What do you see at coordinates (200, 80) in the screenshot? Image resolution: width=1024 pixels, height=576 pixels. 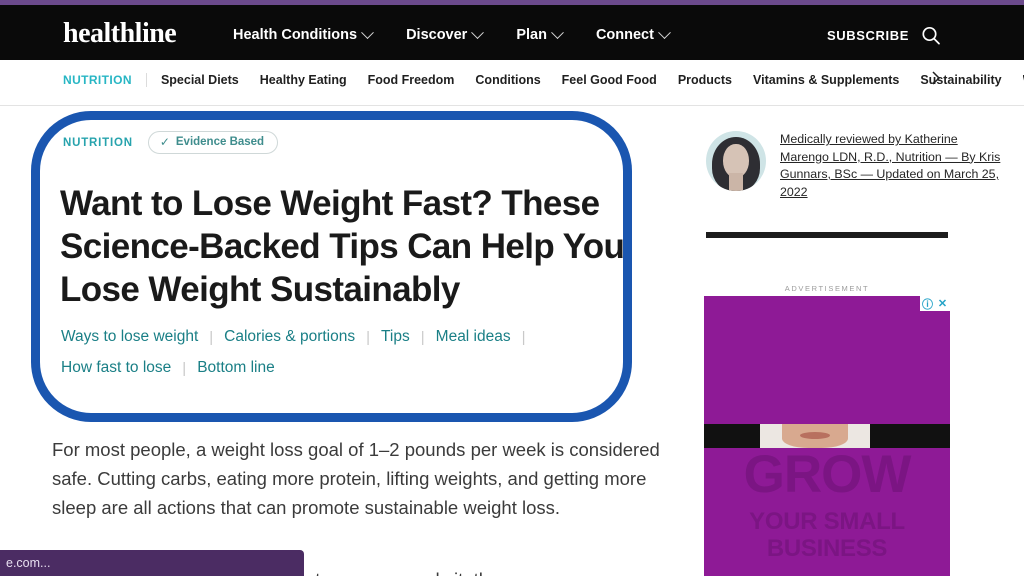 I see `subnav-item-special-diets: Special Diets` at bounding box center [200, 80].